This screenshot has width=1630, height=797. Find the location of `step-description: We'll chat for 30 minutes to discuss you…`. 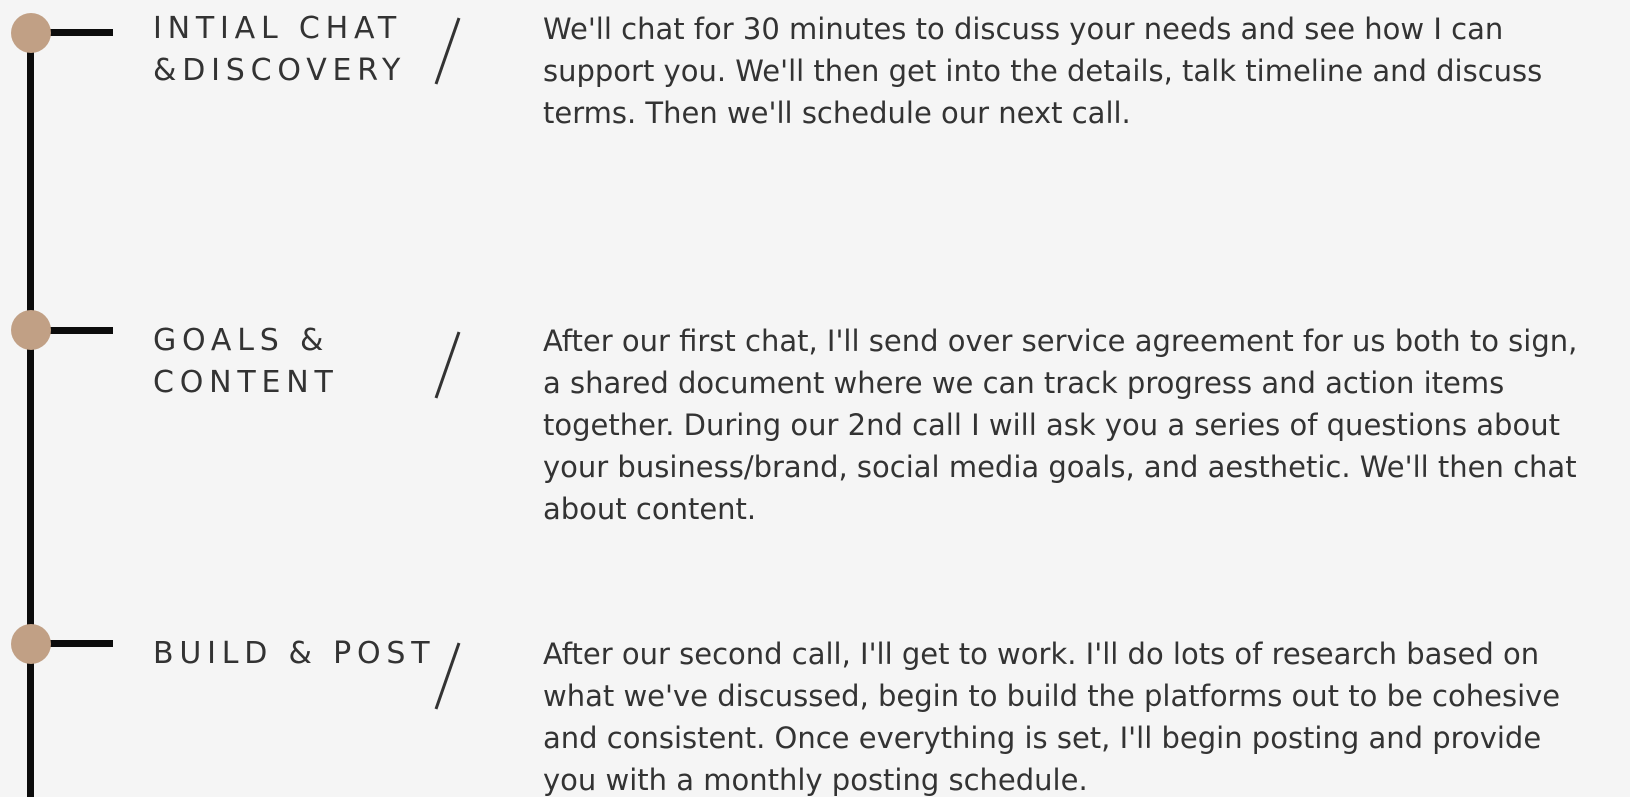

step-description: We'll chat for 30 minutes to discuss you… is located at coordinates (1085, 71).